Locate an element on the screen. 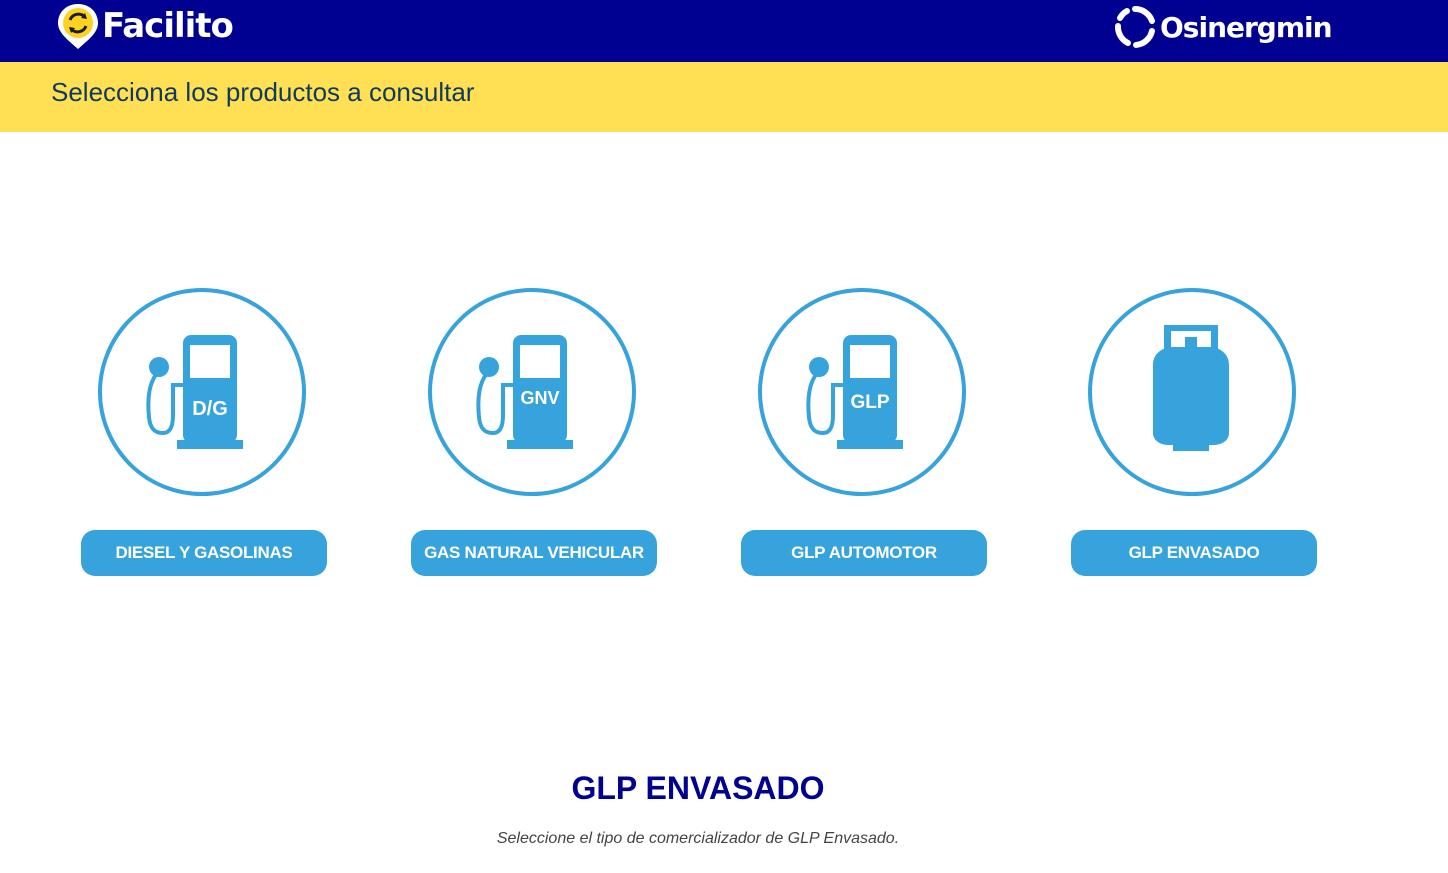 The image size is (1448, 873). diesel-gasolinas-button: DIESEL Y GASOLINAS is located at coordinates (204, 553).